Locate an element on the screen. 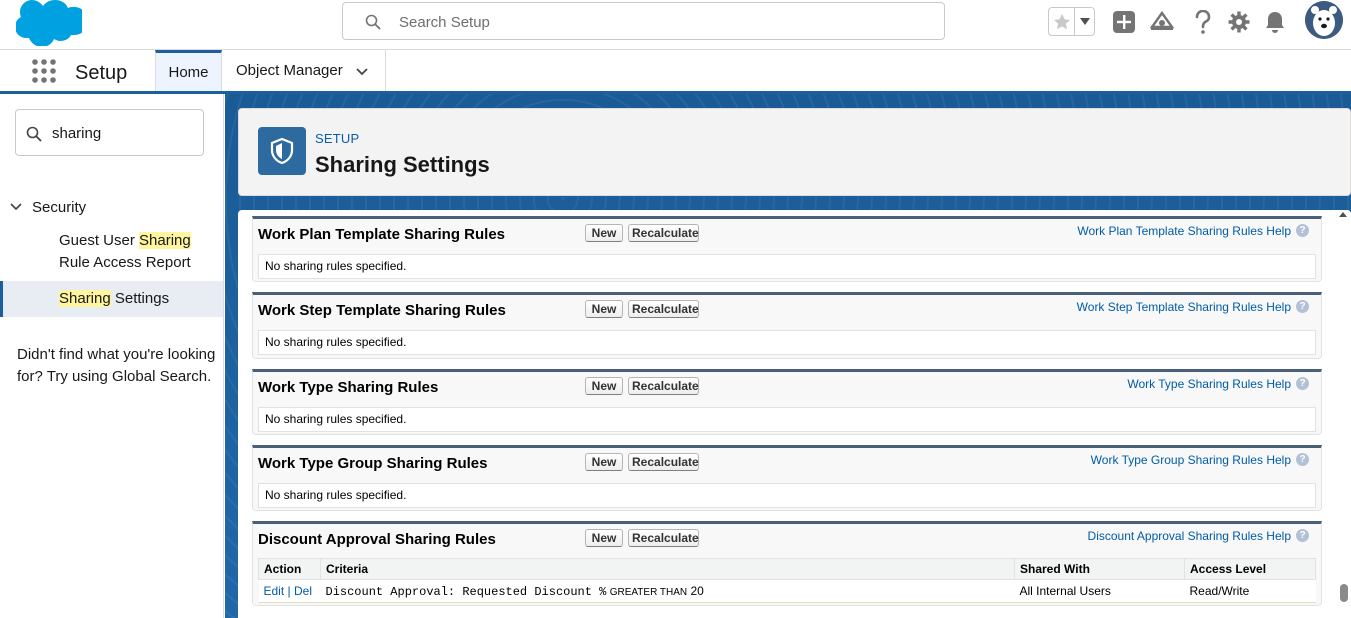 This screenshot has height=618, width=1351. favorites-group is located at coordinates (1071, 21).